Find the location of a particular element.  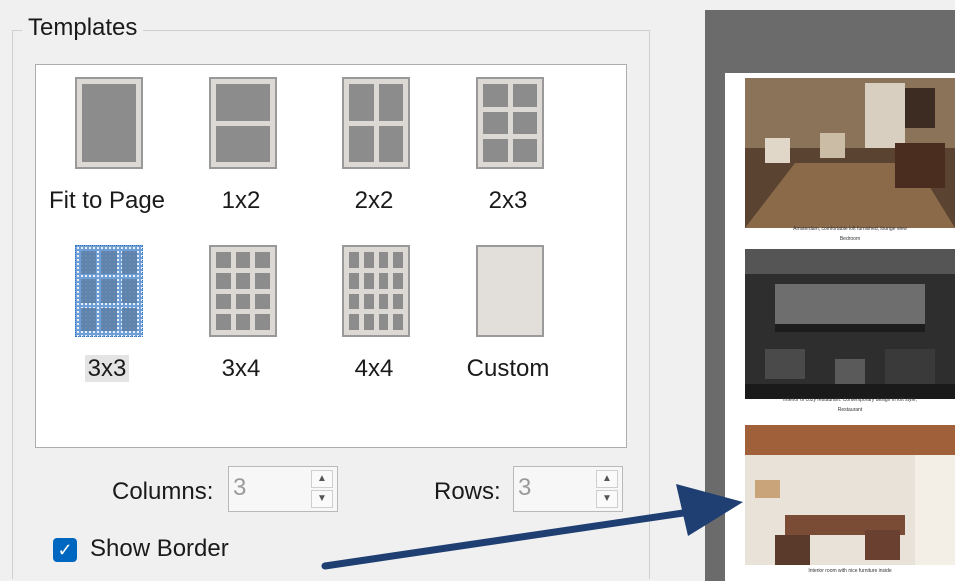

template-1x2: 1x2 is located at coordinates (241, 145).